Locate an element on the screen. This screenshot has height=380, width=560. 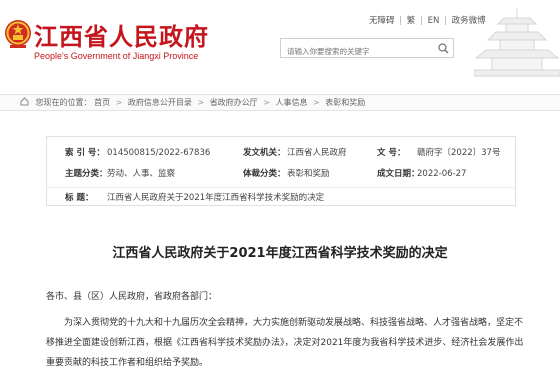
search-input is located at coordinates (351, 51).